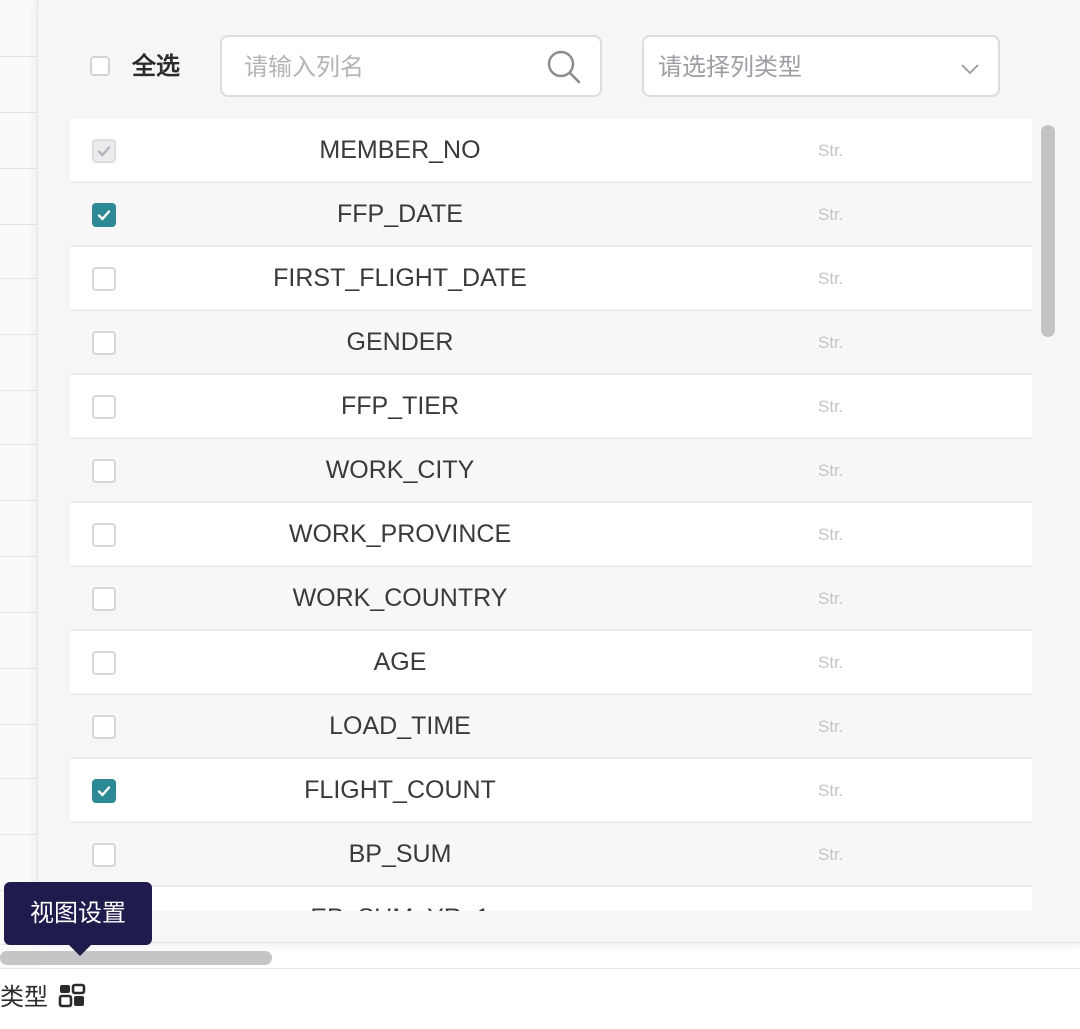 The width and height of the screenshot is (1080, 1029). Describe the element at coordinates (20, 485) in the screenshot. I see `background-table` at that location.